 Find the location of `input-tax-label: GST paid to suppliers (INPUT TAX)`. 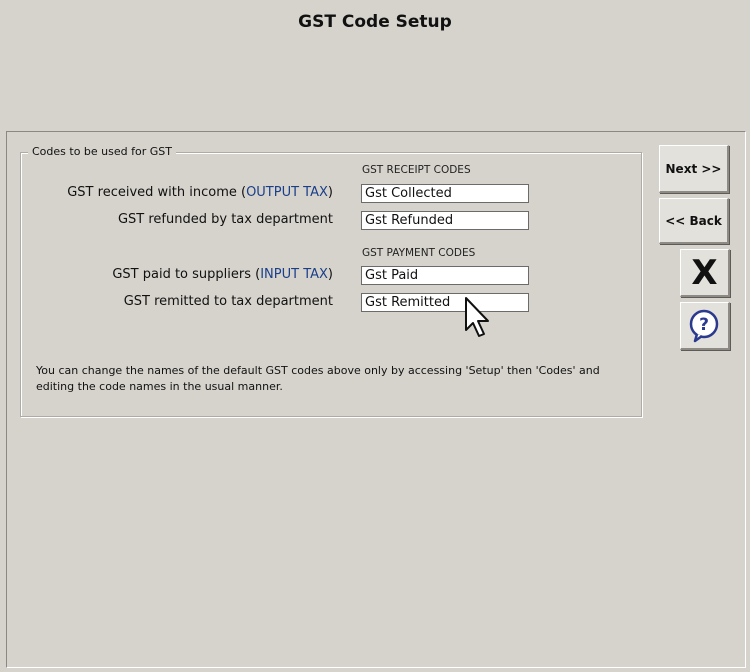

input-tax-label: GST paid to suppliers (INPUT TAX) is located at coordinates (222, 274).